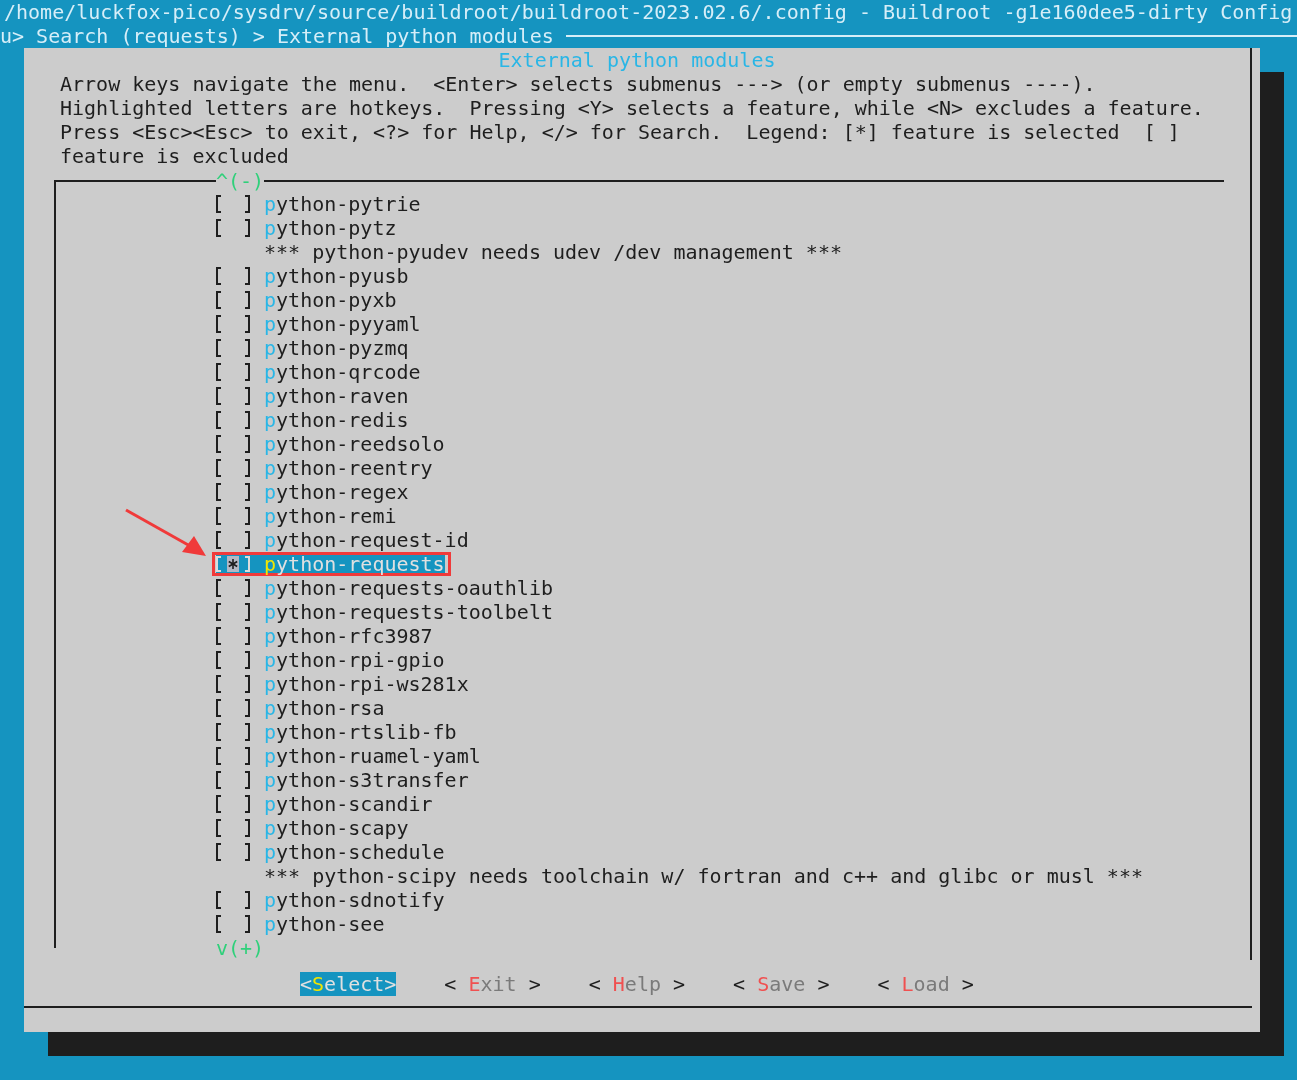  Describe the element at coordinates (336, 420) in the screenshot. I see `option-label: python-redis` at that location.